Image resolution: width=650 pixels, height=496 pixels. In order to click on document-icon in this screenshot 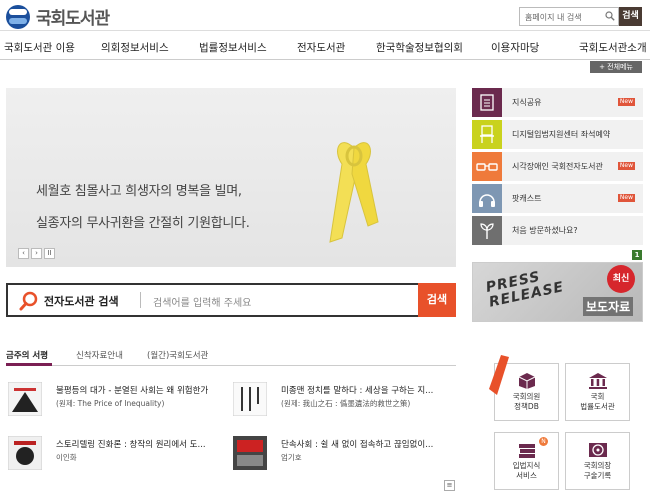, I will do `click(487, 102)`.